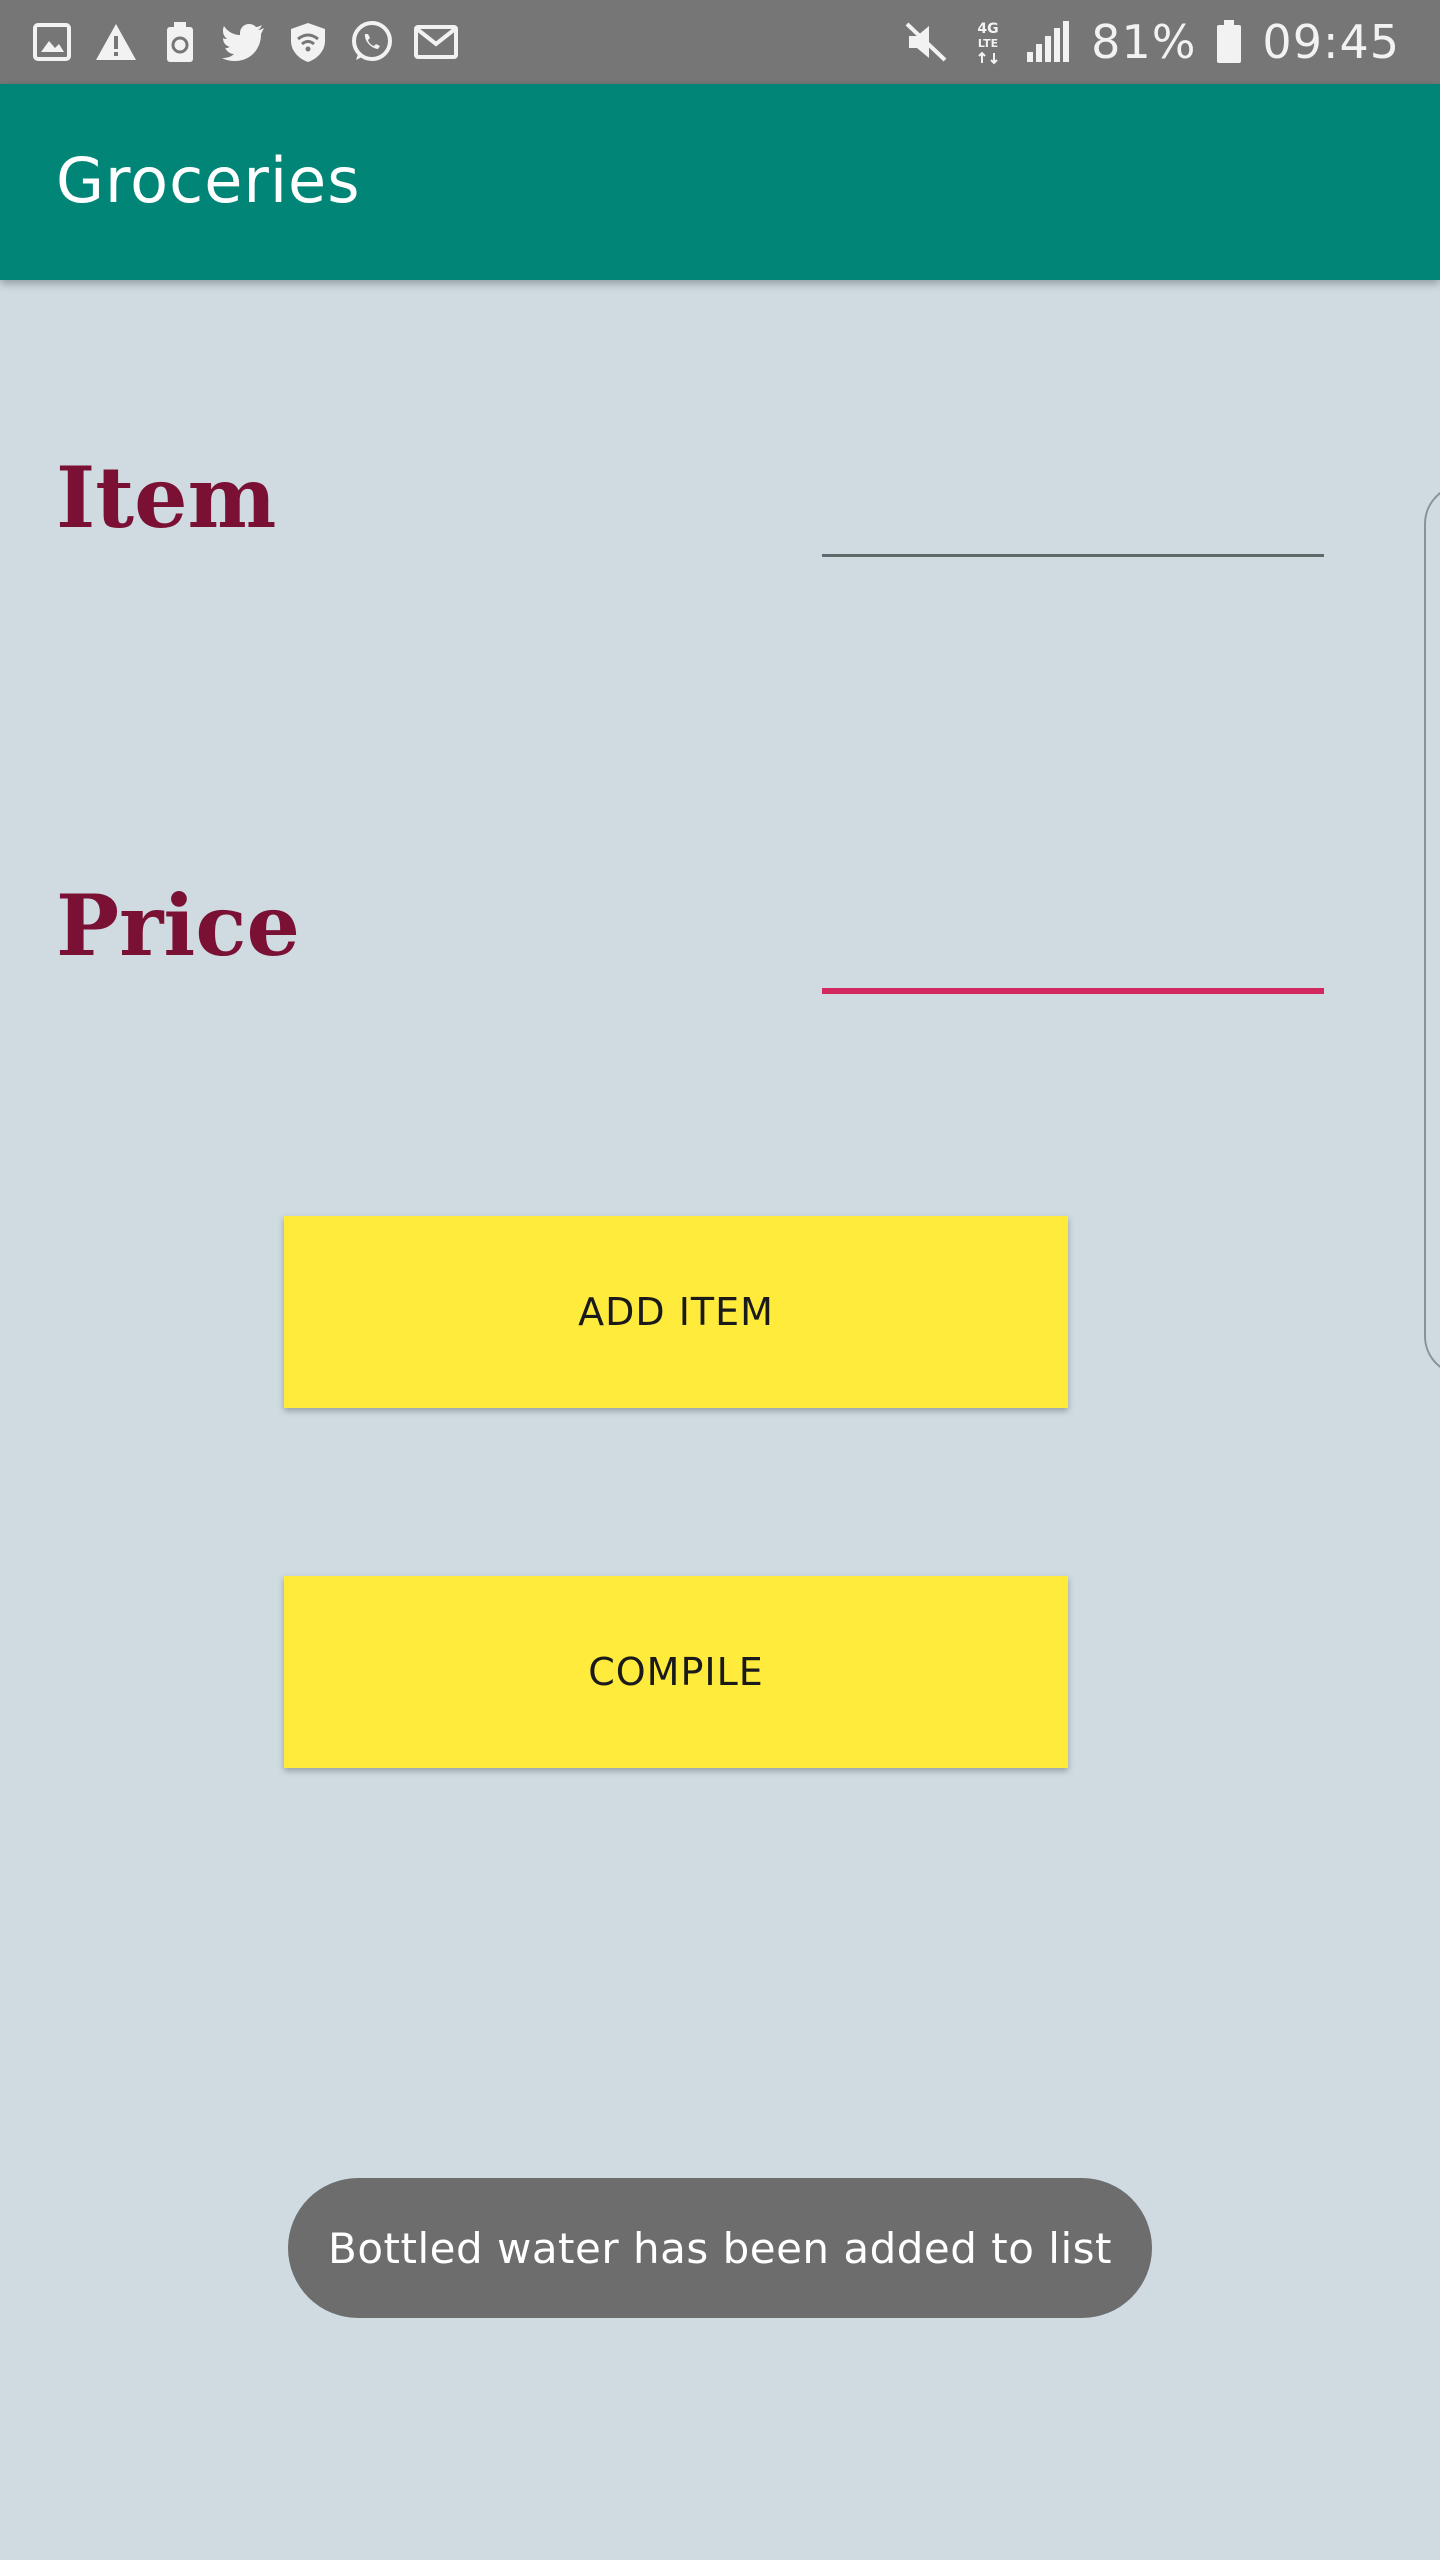 Image resolution: width=1440 pixels, height=2560 pixels. What do you see at coordinates (436, 42) in the screenshot?
I see `mail-icon` at bounding box center [436, 42].